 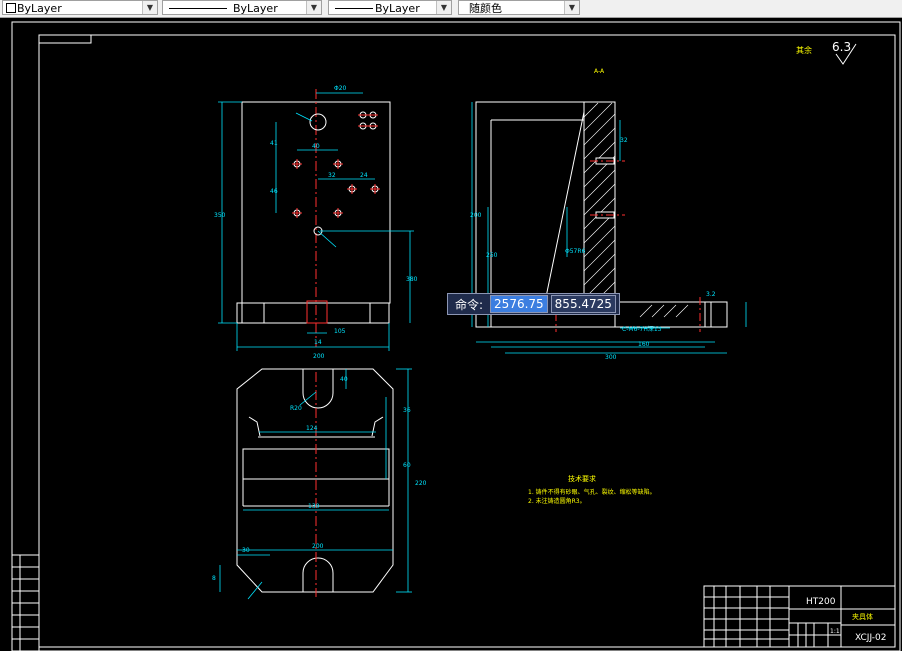 What do you see at coordinates (65, 39) in the screenshot?
I see `corner-mark` at bounding box center [65, 39].